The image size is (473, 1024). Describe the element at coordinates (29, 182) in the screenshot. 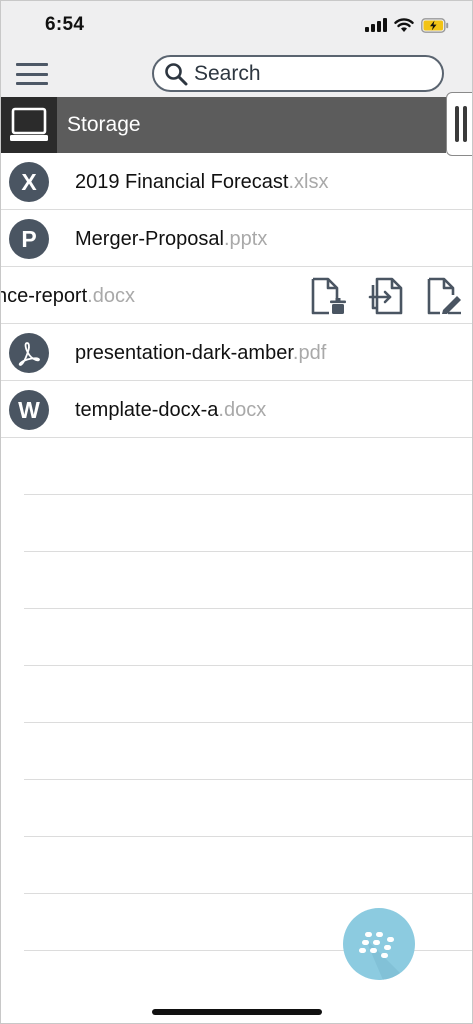

I see `excel-file-icon: X` at that location.